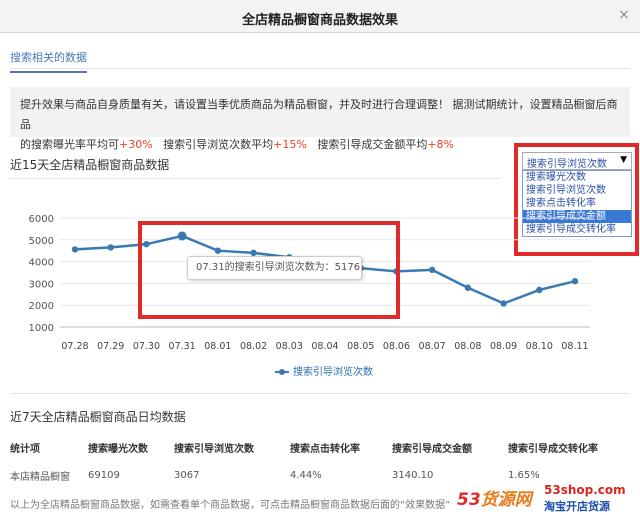  Describe the element at coordinates (182, 346) in the screenshot. I see `x-tick-label: 07.31` at that location.